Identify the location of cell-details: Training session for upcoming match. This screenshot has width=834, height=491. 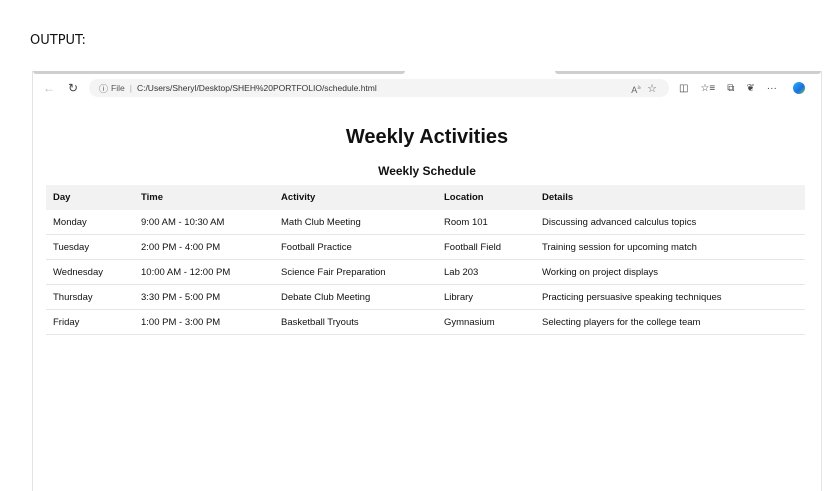
(670, 247).